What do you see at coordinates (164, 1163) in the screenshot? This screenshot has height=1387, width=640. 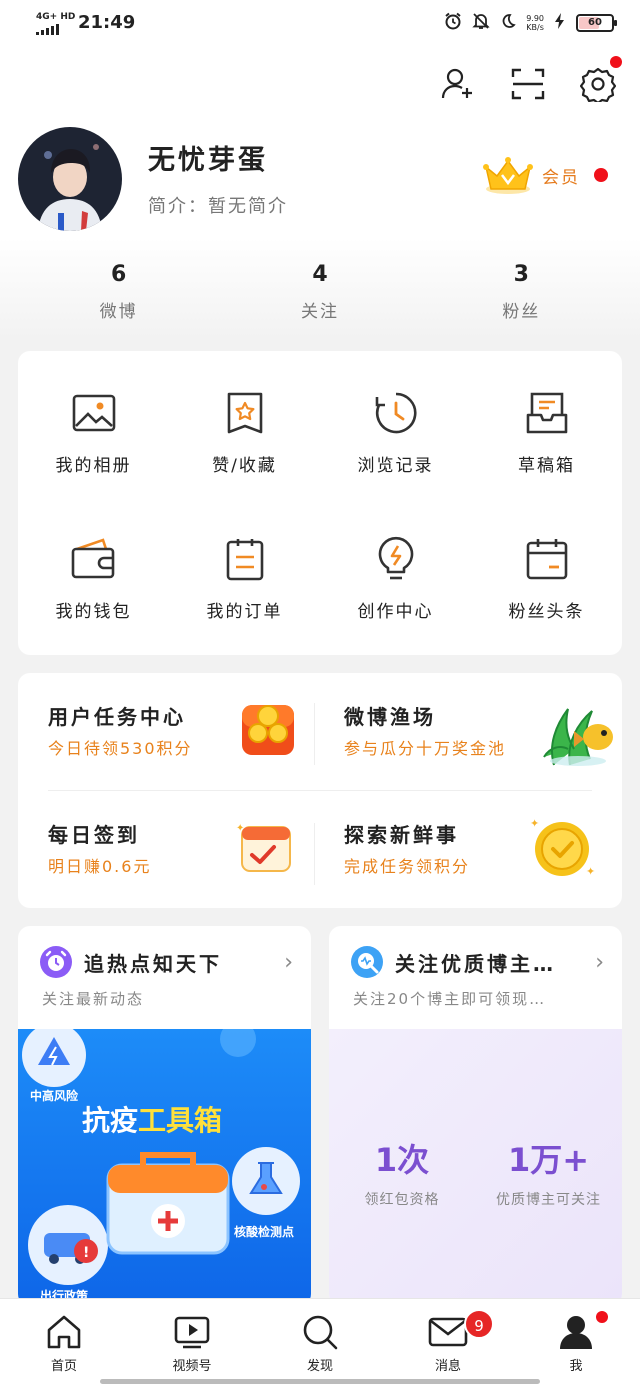 I see `covid-toolbox-banner: ! 中高风险 抗疫工具箱 核酸检测点 出行政策` at bounding box center [164, 1163].